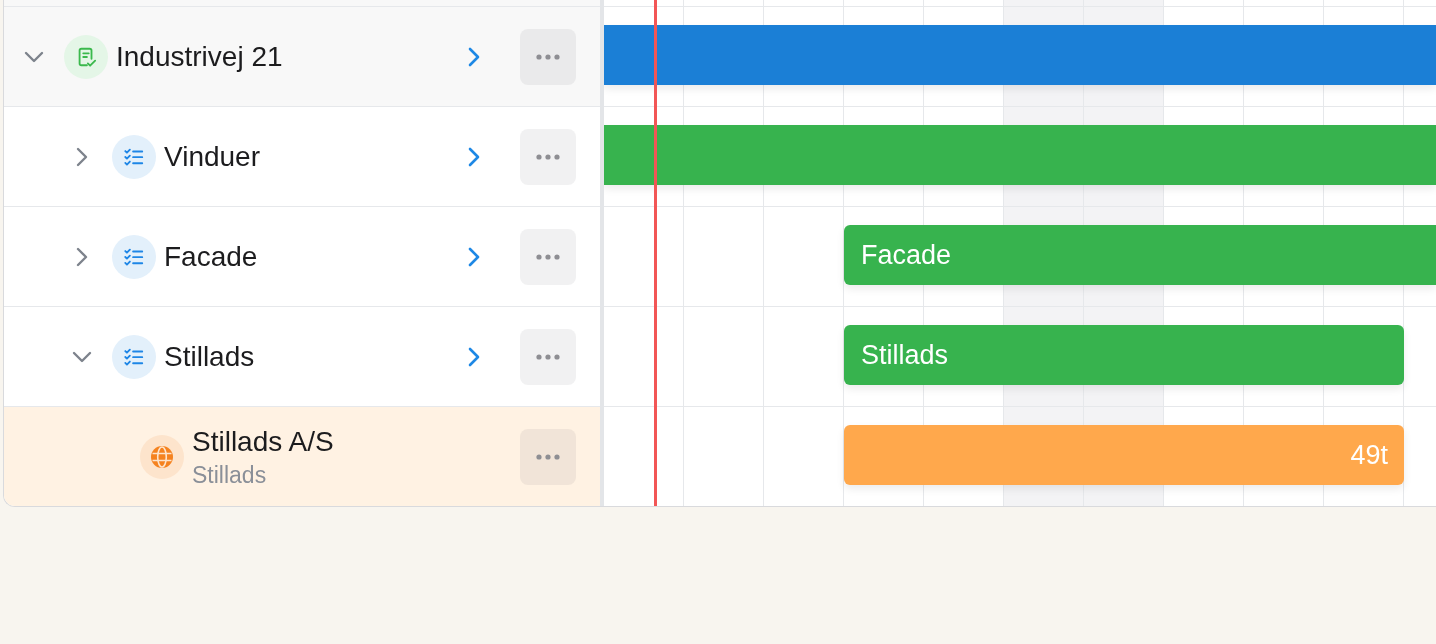 The height and width of the screenshot is (644, 1436). I want to click on row-subtitle: Stillads, so click(230, 474).